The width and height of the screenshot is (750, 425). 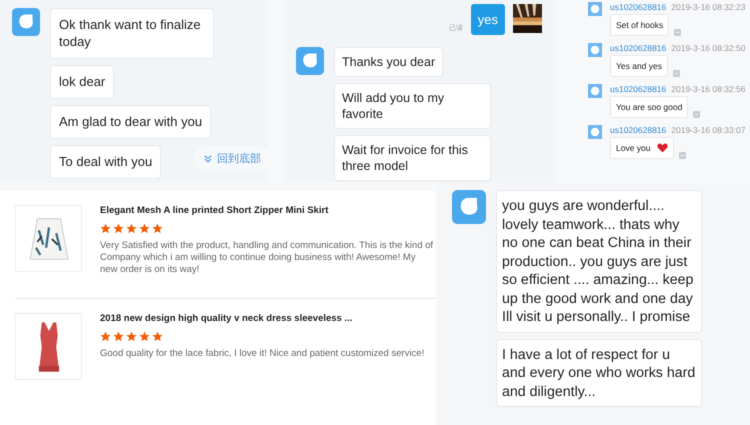 I want to click on message-bubble: Set of hooks, so click(x=640, y=25).